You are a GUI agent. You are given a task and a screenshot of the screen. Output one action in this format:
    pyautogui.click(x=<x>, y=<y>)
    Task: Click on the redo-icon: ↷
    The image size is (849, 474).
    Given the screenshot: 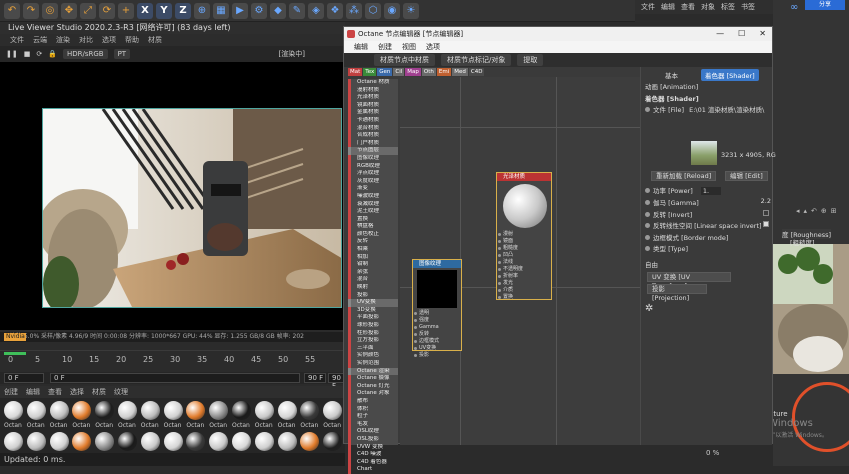 What is the action you would take?
    pyautogui.click(x=31, y=10)
    